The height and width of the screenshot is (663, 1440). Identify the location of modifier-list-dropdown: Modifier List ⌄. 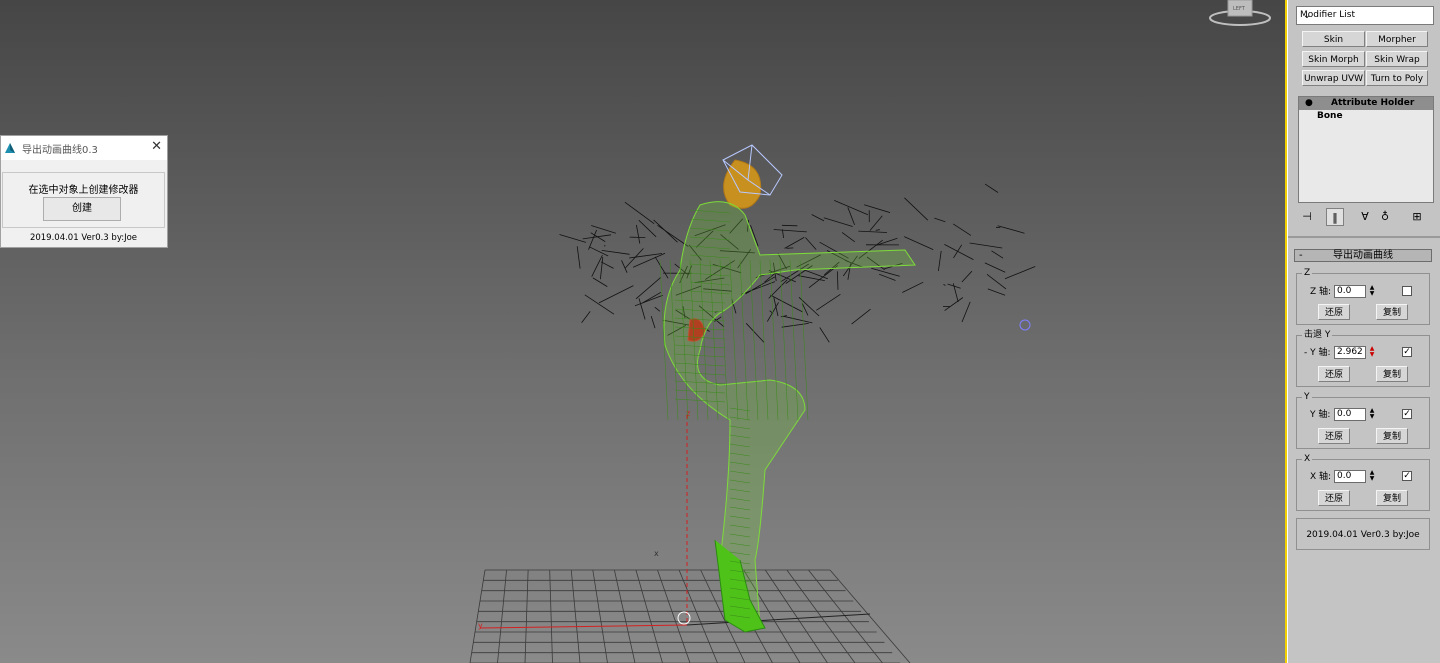
(1365, 15).